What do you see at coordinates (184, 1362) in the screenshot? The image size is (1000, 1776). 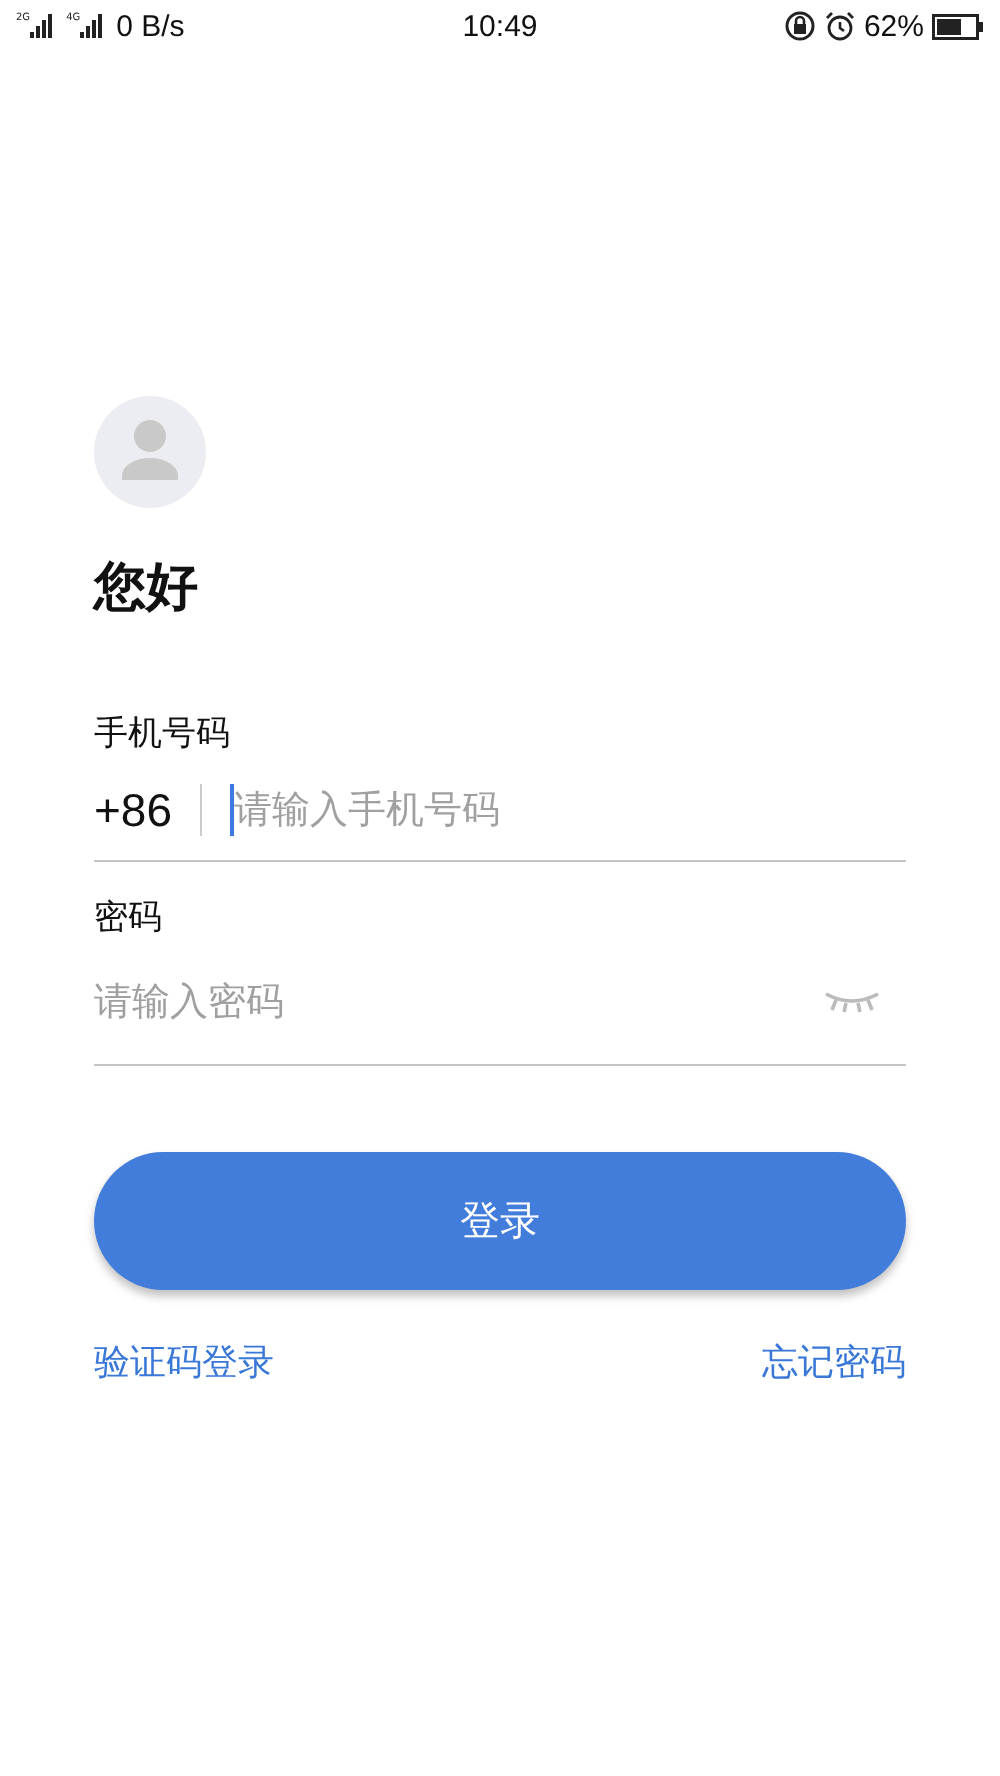 I see `text-link: 验证码登录` at bounding box center [184, 1362].